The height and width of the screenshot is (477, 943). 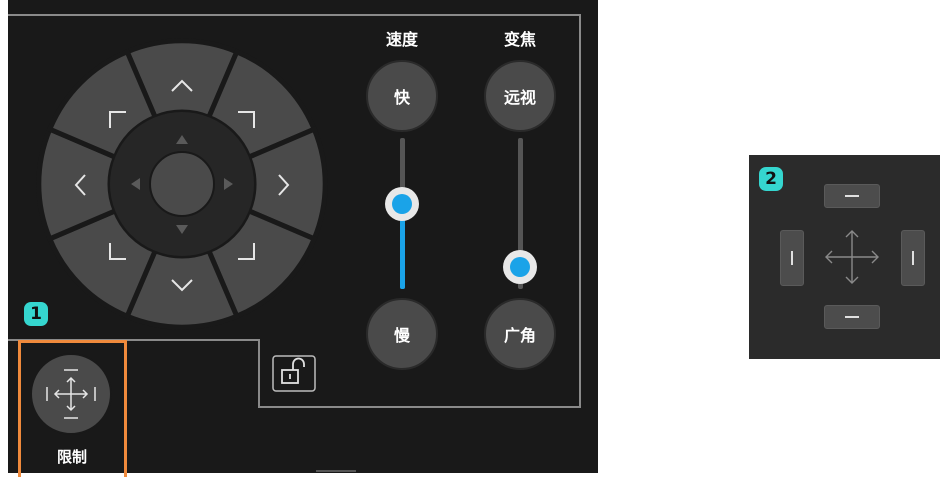 What do you see at coordinates (520, 96) in the screenshot?
I see `zoom-tele-button: 远视` at bounding box center [520, 96].